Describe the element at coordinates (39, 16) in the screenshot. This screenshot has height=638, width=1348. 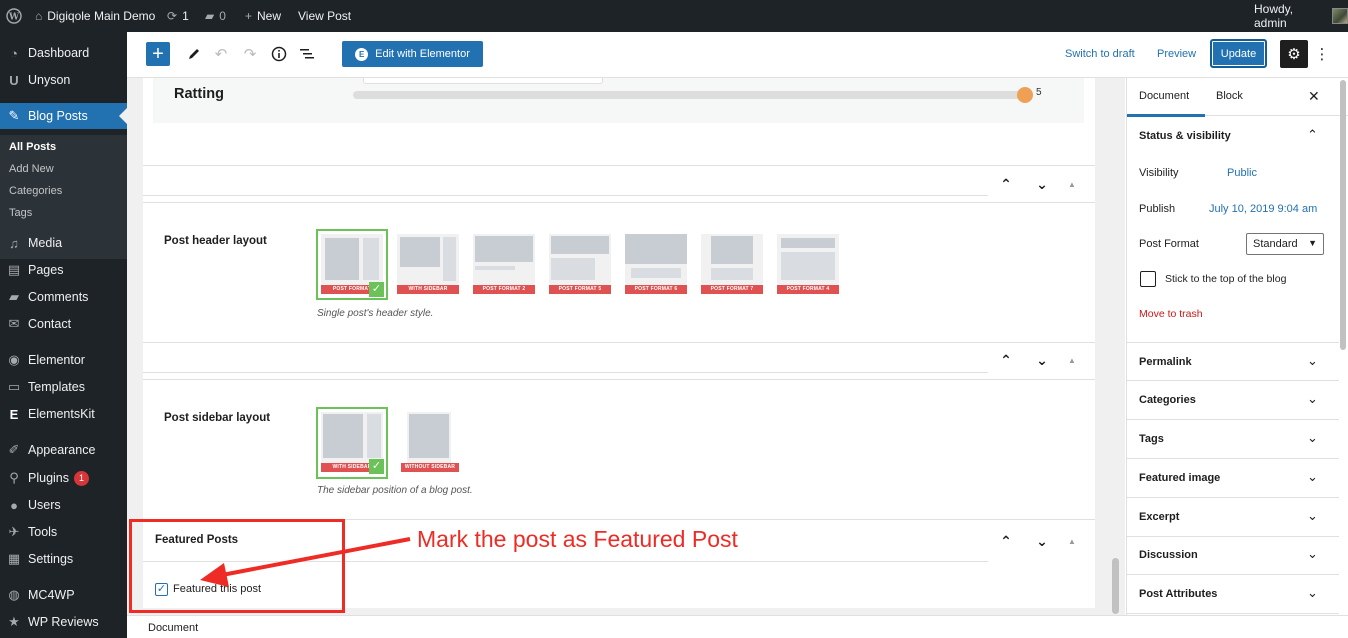
I see `home-icon: ⌂` at that location.